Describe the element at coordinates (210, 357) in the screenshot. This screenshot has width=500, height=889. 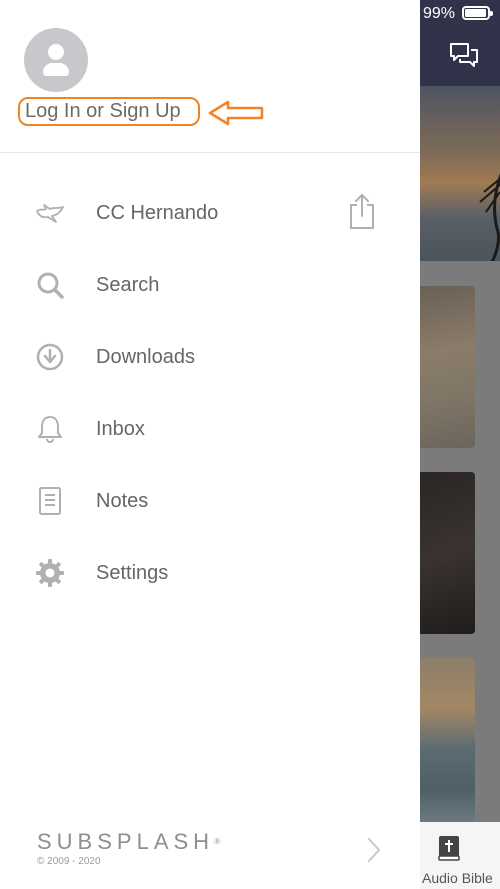
I see `menu-item-downloads: Downloads` at that location.